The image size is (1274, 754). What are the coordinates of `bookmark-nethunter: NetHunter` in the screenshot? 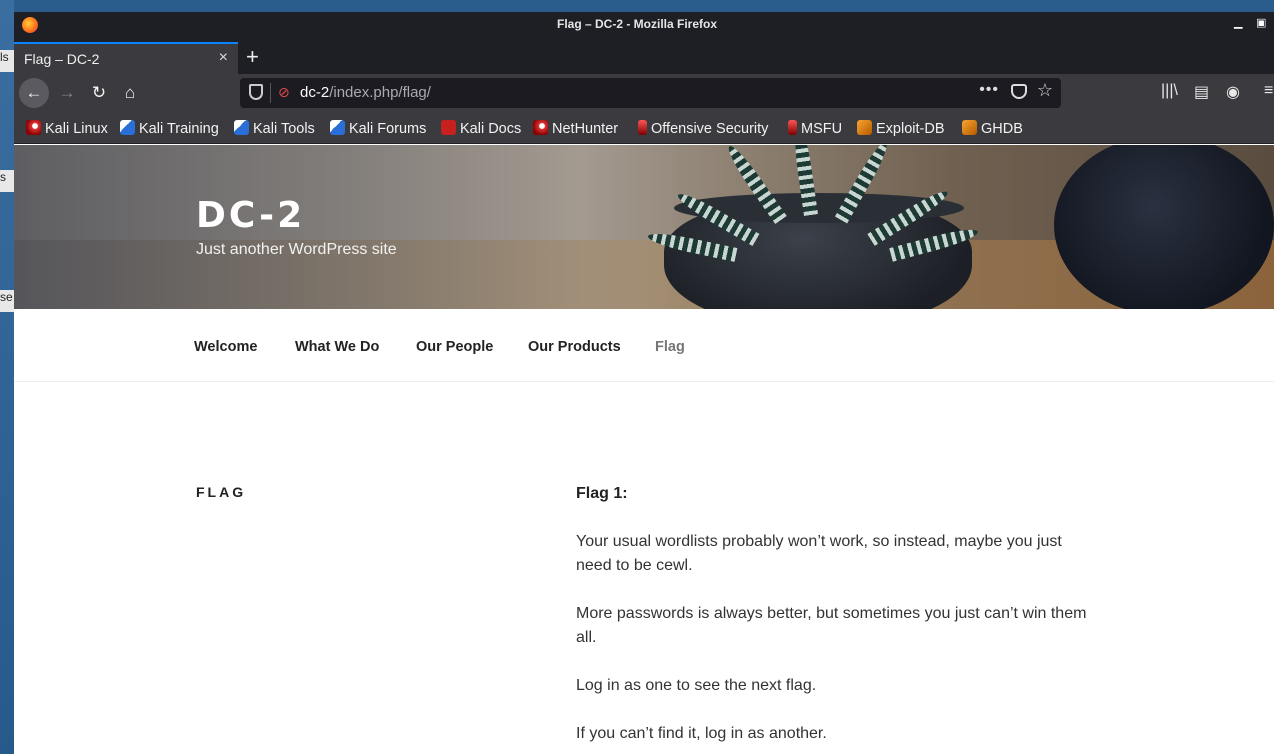 It's located at (575, 128).